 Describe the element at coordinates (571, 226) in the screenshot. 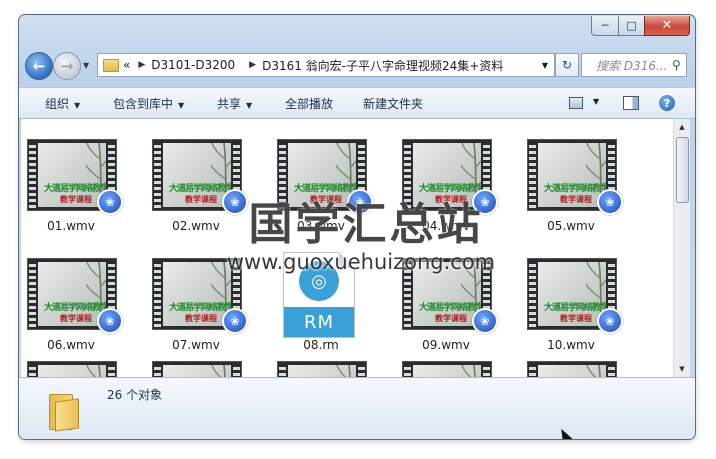

I see `file-name: 05.wmv` at that location.